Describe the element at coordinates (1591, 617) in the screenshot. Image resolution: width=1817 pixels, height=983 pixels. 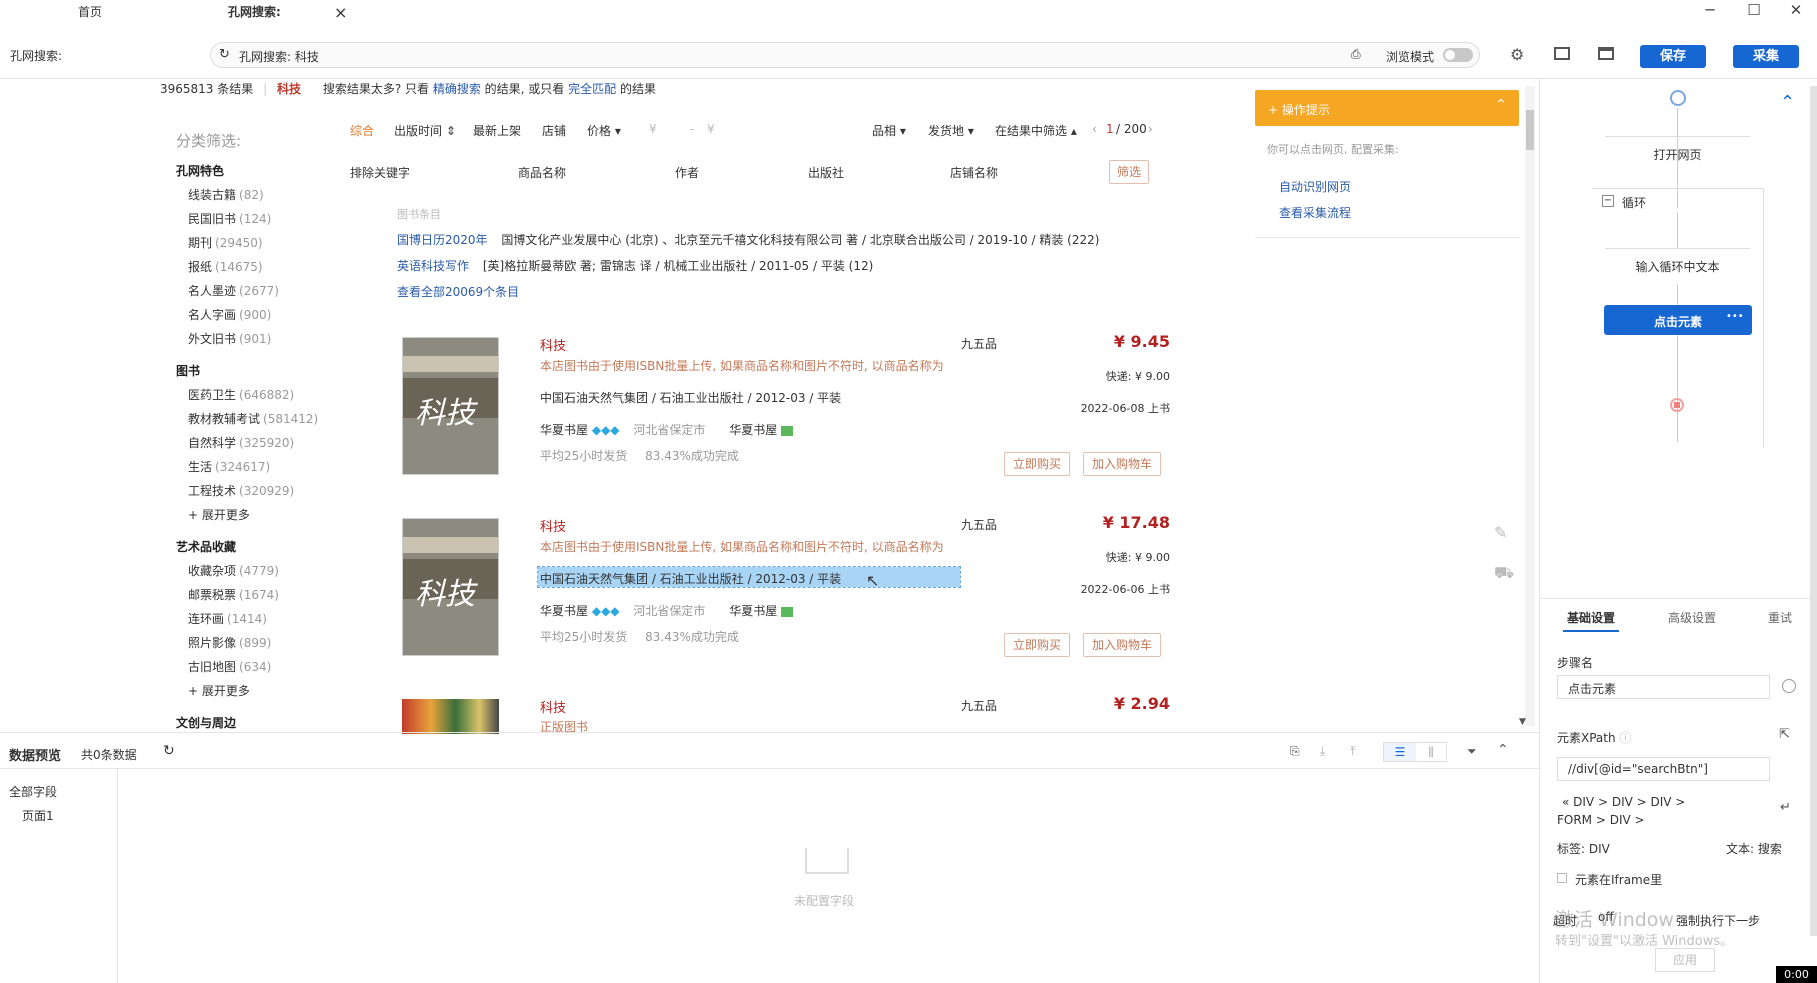
I see `tab-basic-settings: 基础设置` at that location.